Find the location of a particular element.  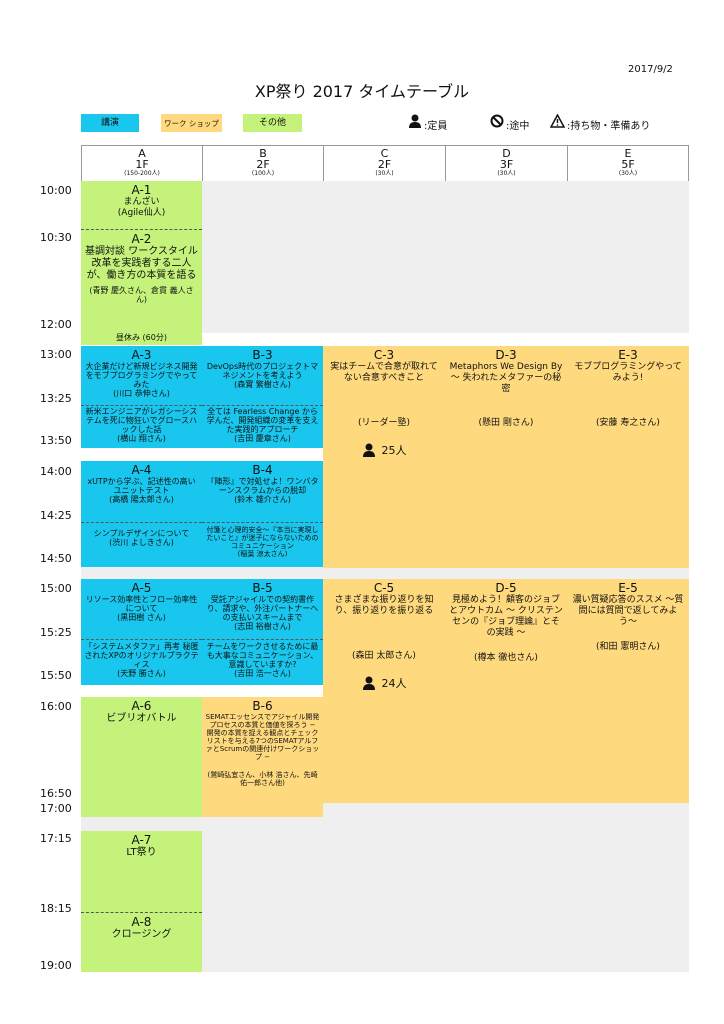

time-label: 15:25 is located at coordinates (56, 632).